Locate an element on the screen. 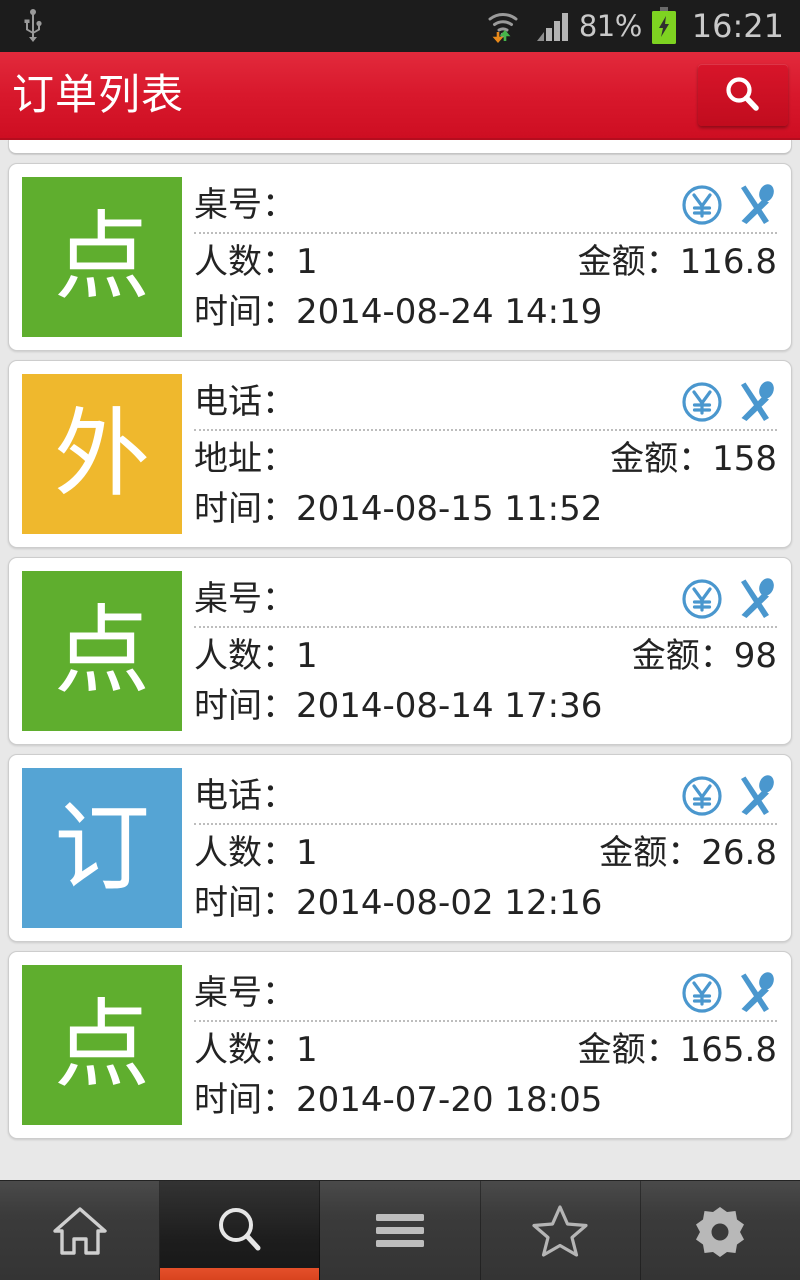  order-row-secondary: 人数： 1 金额： 98 is located at coordinates (485, 653).